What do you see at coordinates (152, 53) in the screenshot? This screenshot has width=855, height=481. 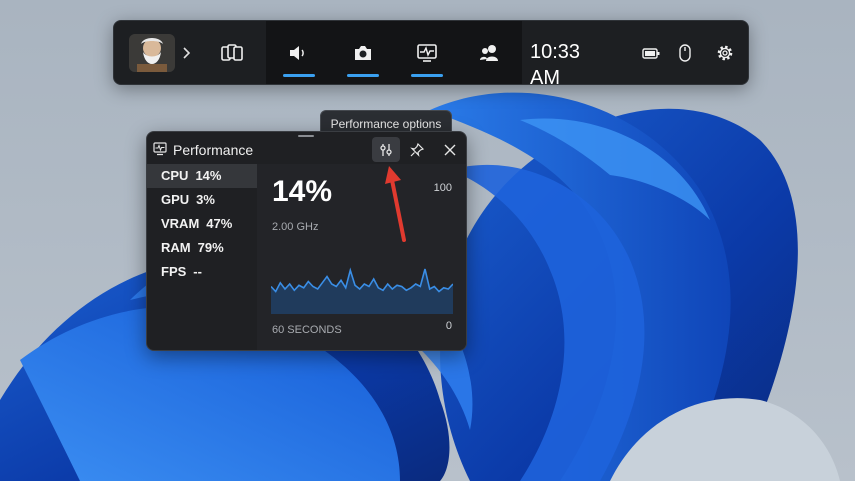 I see `profile-avatar` at bounding box center [152, 53].